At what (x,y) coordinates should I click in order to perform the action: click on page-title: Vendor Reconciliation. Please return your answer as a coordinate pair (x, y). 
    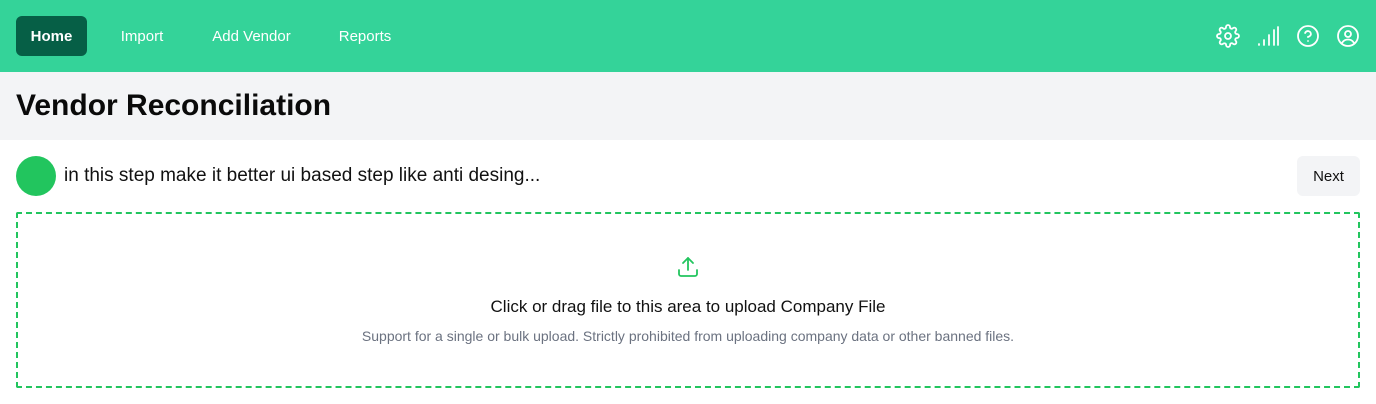
    Looking at the image, I should click on (174, 105).